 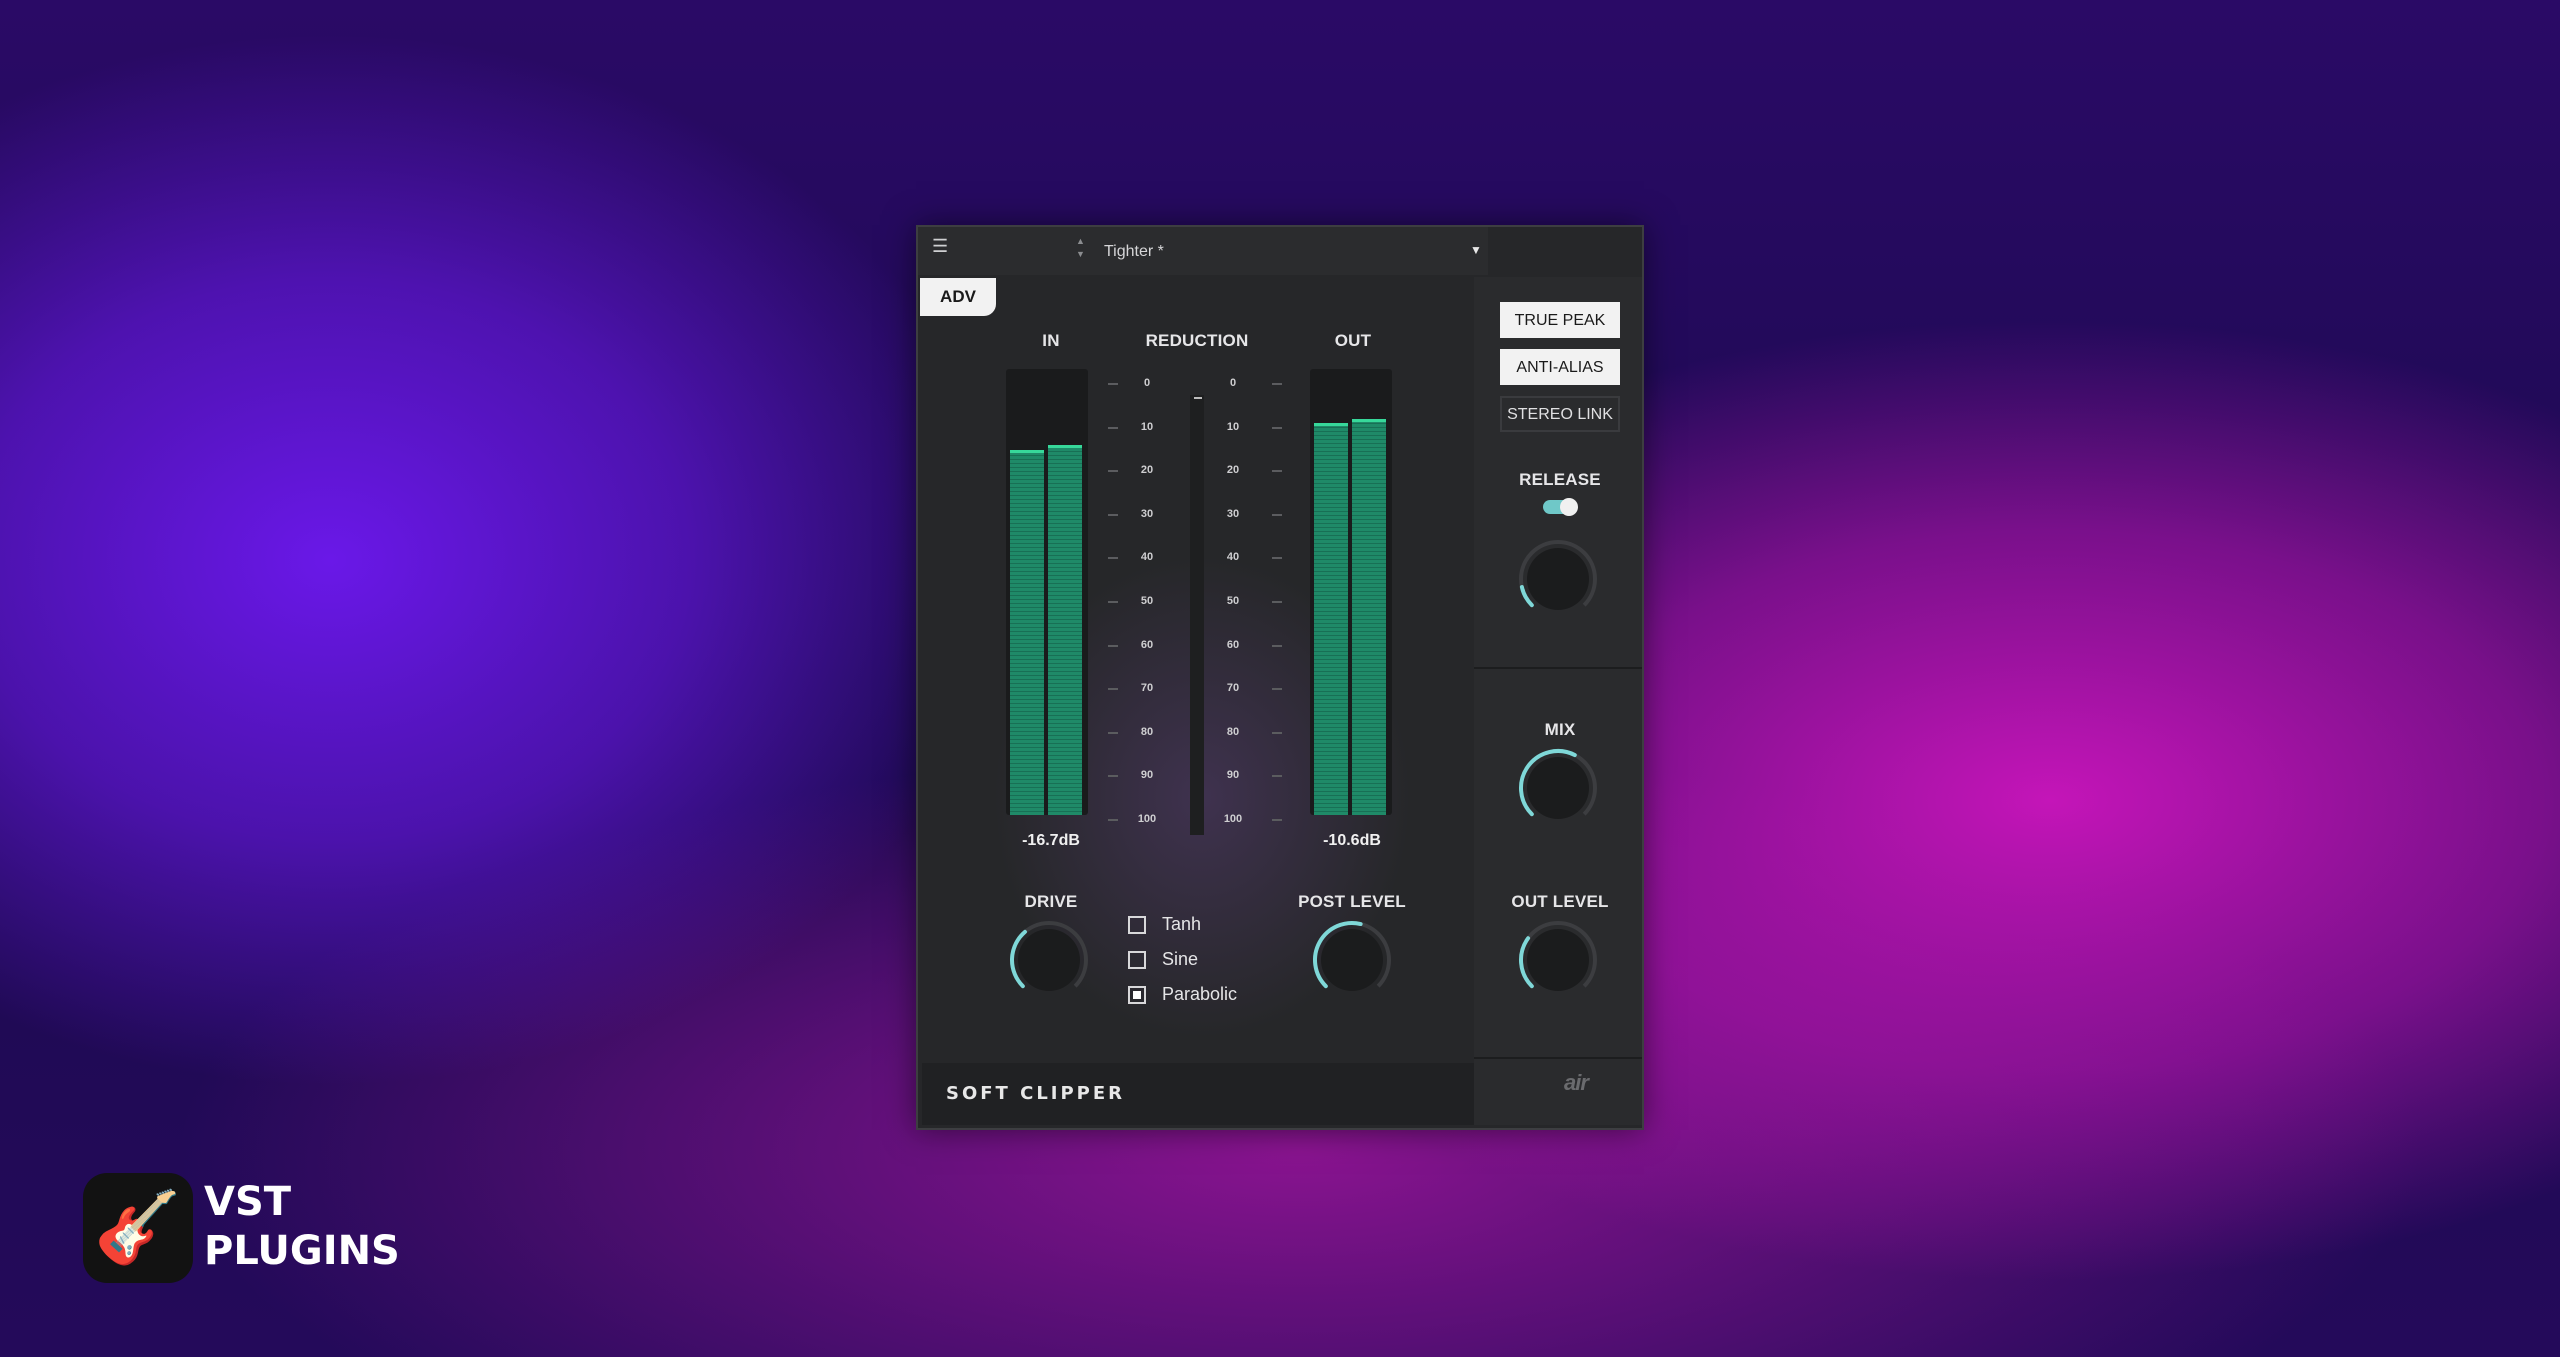 I want to click on preset-dropdown-icon: ▼, so click(x=1476, y=250).